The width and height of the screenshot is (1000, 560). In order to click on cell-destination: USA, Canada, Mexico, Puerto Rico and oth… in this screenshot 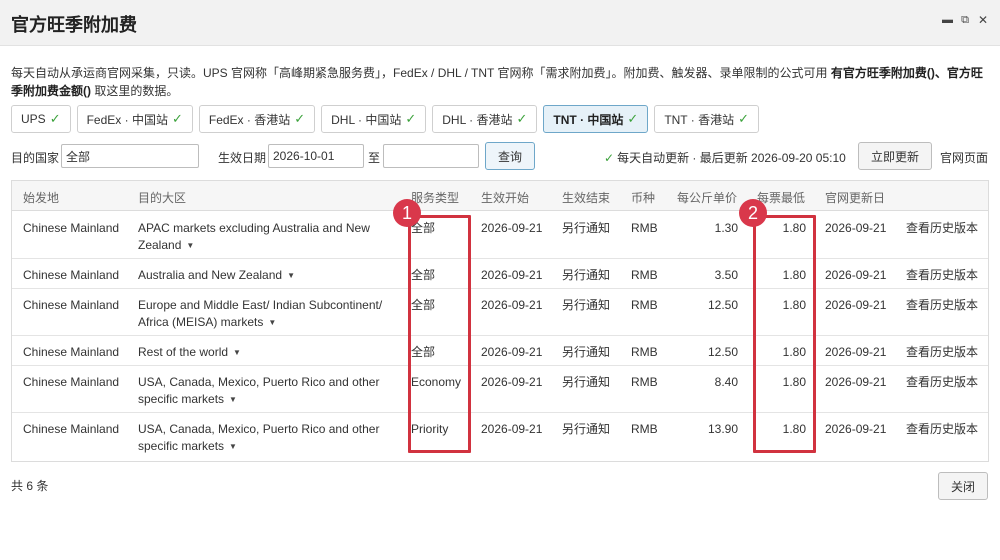, I will do `click(267, 391)`.